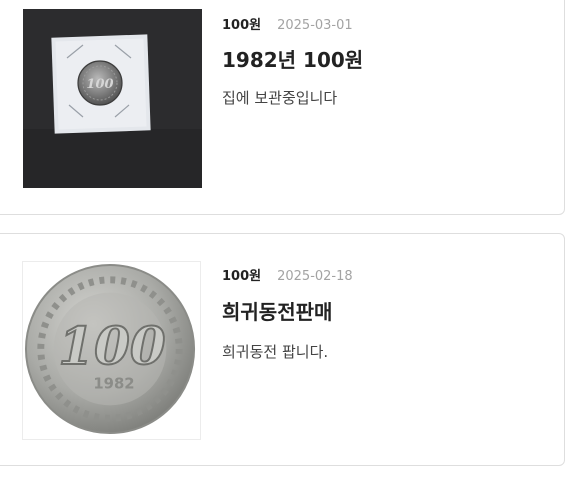 Image resolution: width=582 pixels, height=485 pixels. What do you see at coordinates (275, 352) in the screenshot?
I see `listing-description: 희귀동전 팝니다.` at bounding box center [275, 352].